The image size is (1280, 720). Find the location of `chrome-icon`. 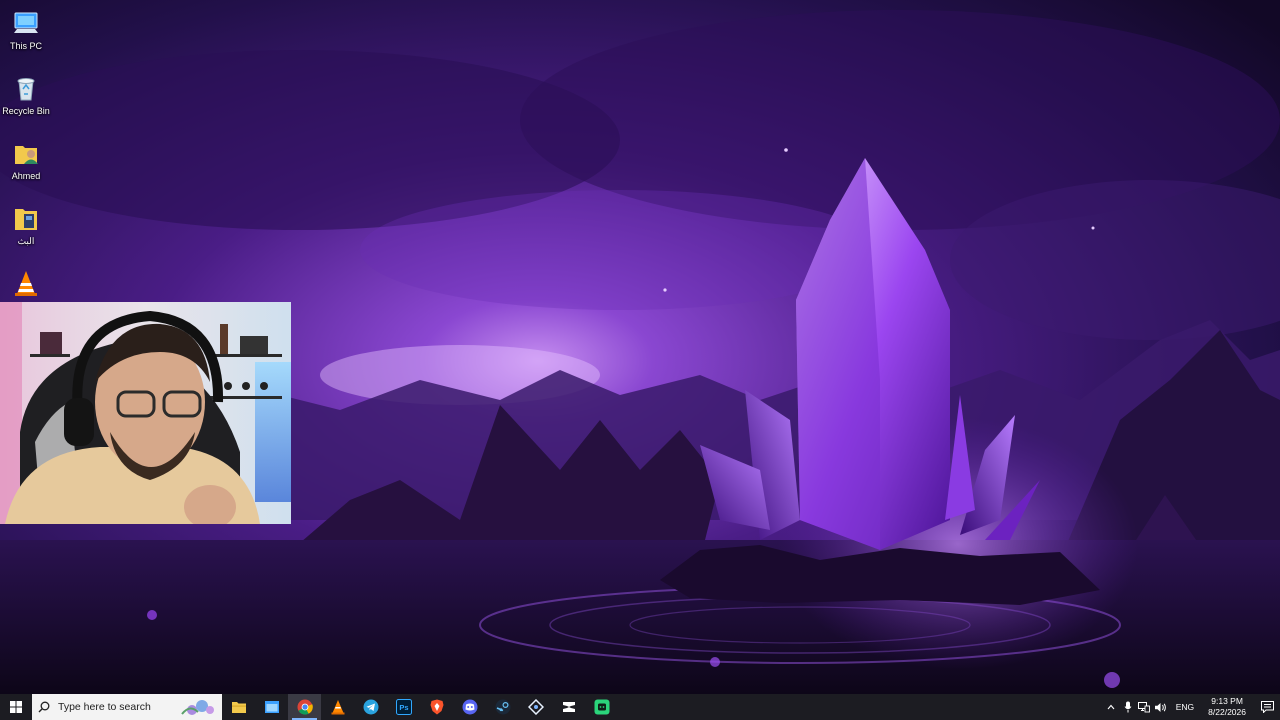

chrome-icon is located at coordinates (305, 707).